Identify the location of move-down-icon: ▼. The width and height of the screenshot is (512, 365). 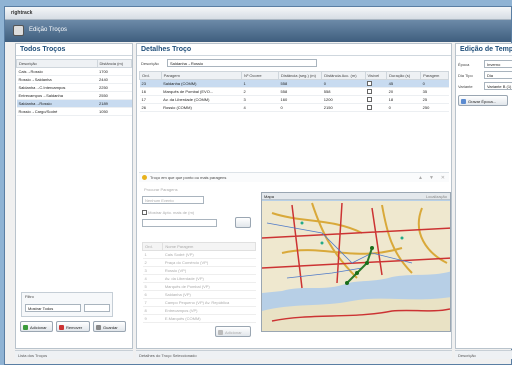
(431, 178).